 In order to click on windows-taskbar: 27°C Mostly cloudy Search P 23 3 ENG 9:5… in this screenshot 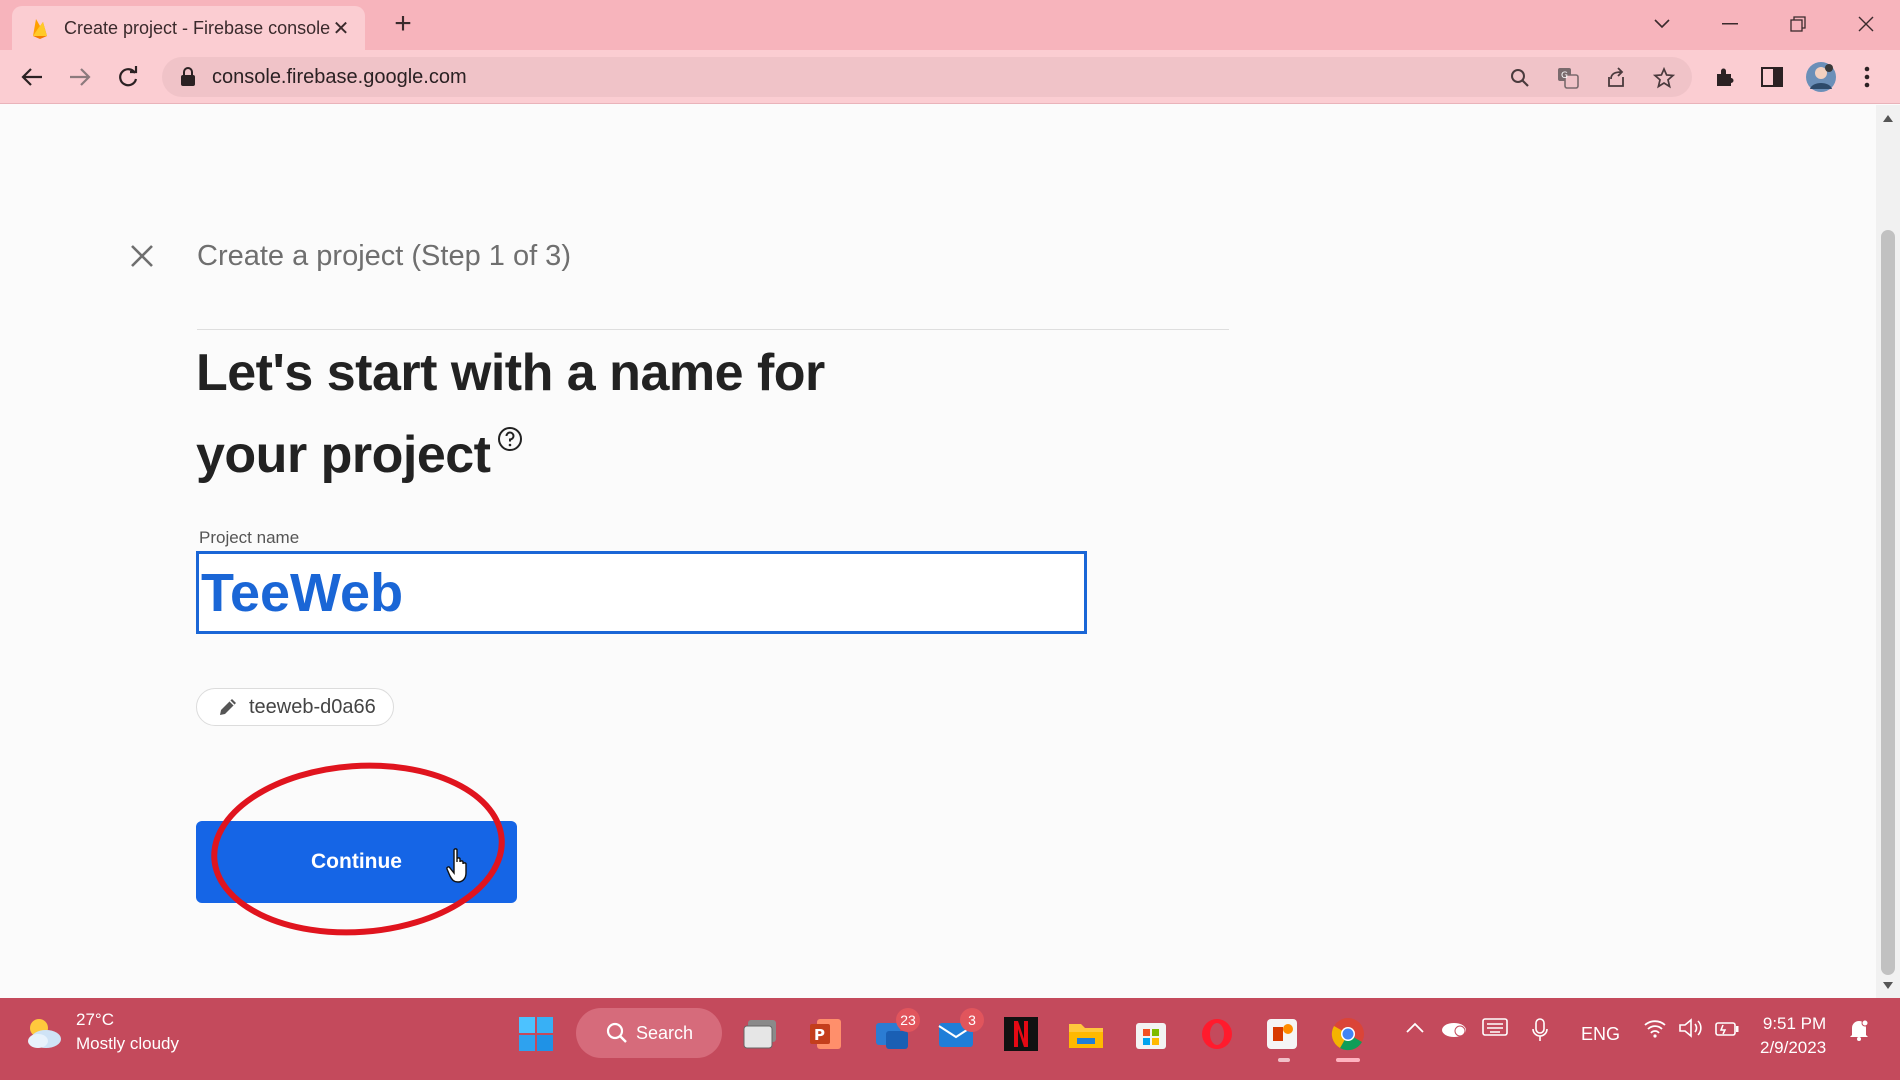, I will do `click(950, 1039)`.